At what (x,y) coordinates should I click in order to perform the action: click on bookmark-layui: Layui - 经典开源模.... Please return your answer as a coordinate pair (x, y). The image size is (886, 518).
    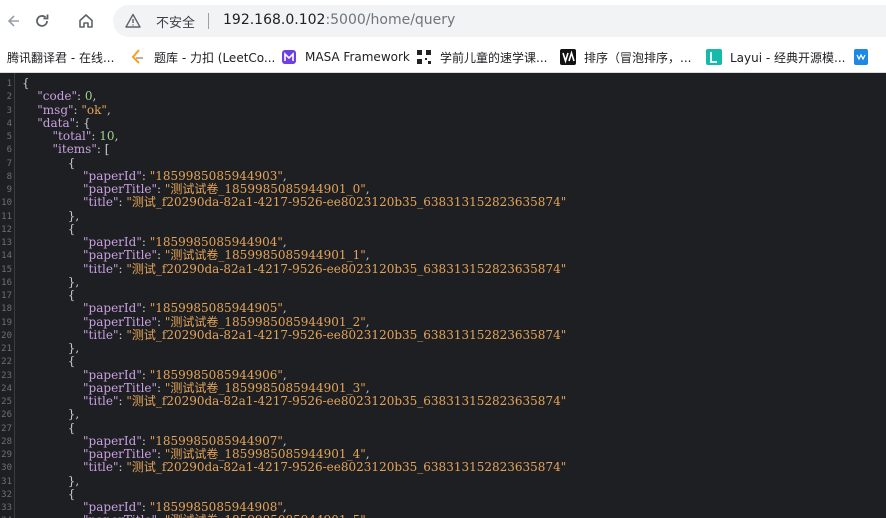
    Looking at the image, I should click on (775, 57).